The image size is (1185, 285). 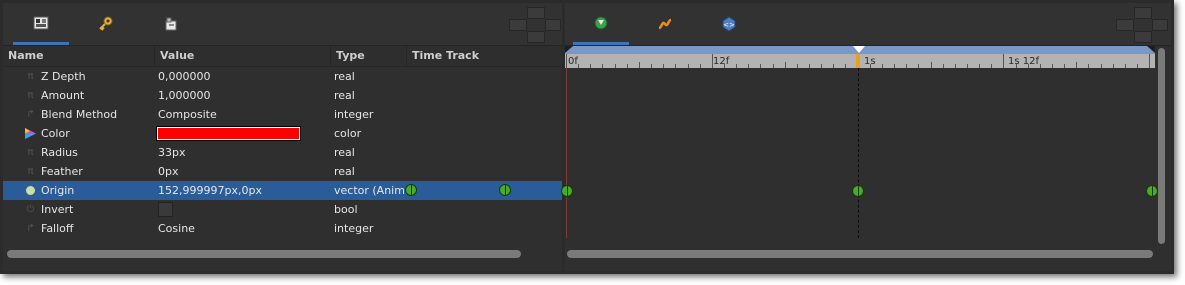 What do you see at coordinates (859, 153) in the screenshot?
I see `current-time-line` at bounding box center [859, 153].